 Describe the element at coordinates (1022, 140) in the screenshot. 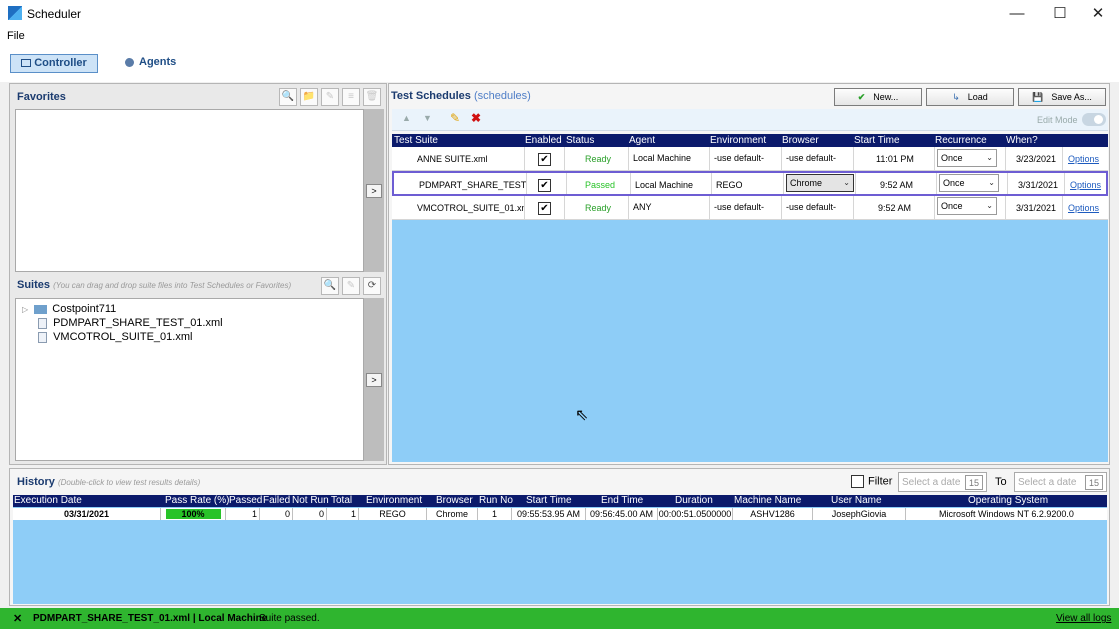

I see `col-when: When?` at that location.